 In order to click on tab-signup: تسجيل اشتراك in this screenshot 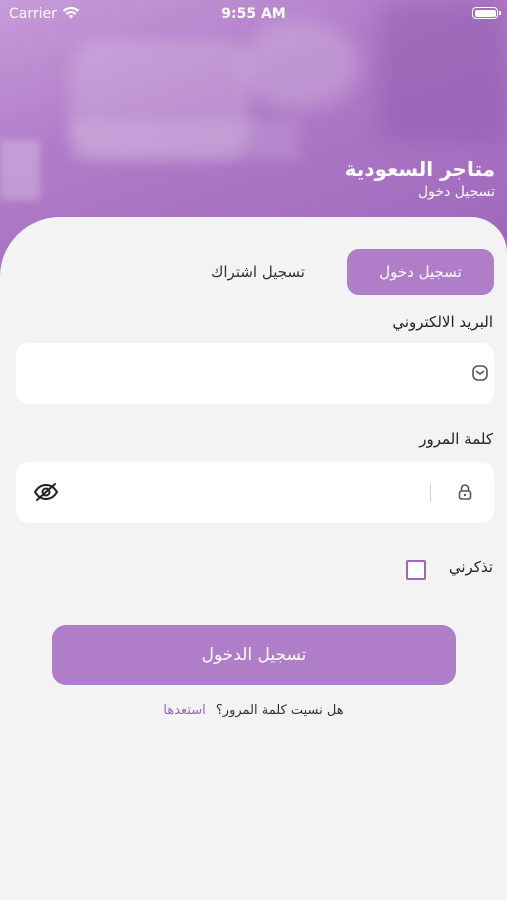, I will do `click(258, 272)`.